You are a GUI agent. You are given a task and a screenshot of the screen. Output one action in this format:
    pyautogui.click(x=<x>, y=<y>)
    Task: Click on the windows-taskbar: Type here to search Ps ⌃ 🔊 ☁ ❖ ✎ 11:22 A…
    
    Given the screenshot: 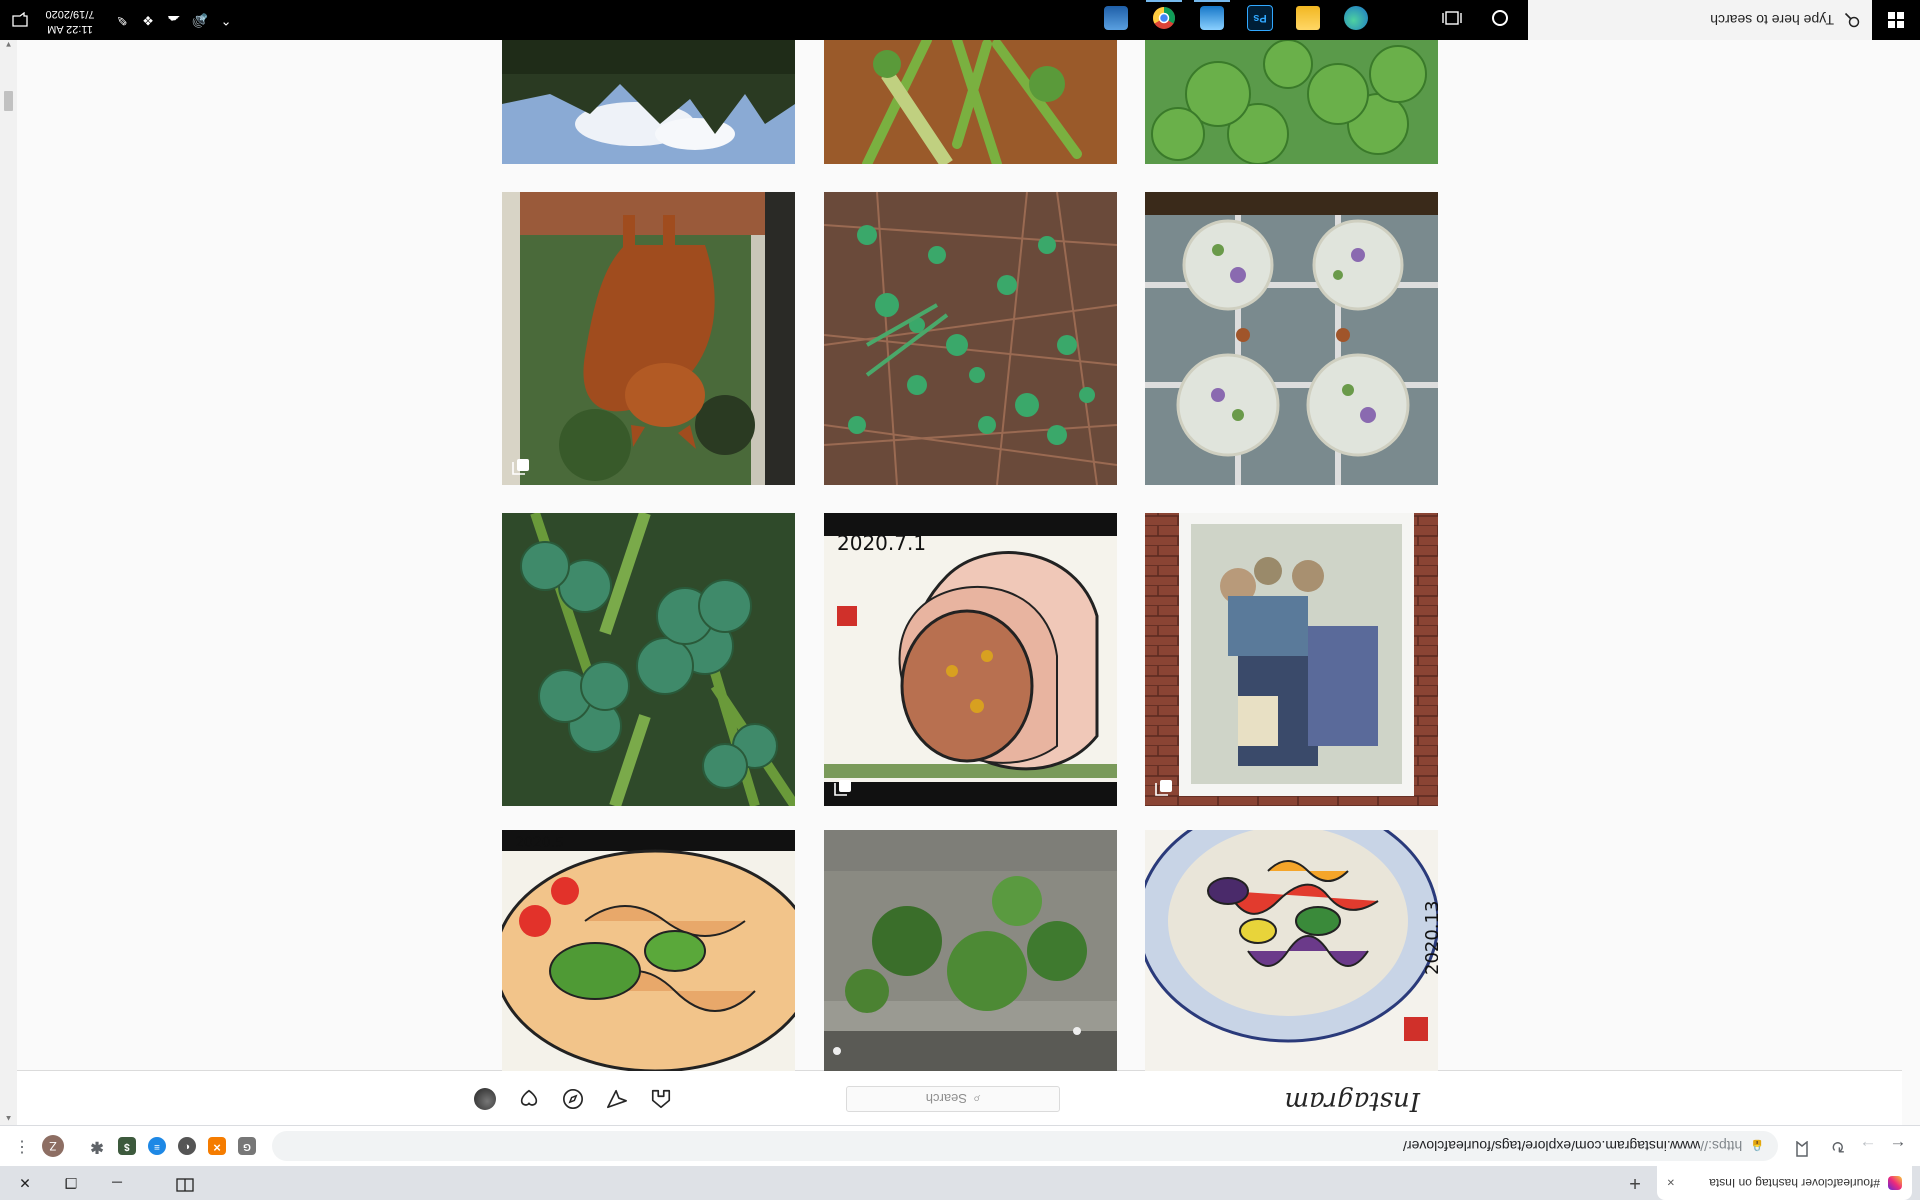 What is the action you would take?
    pyautogui.click(x=960, y=20)
    